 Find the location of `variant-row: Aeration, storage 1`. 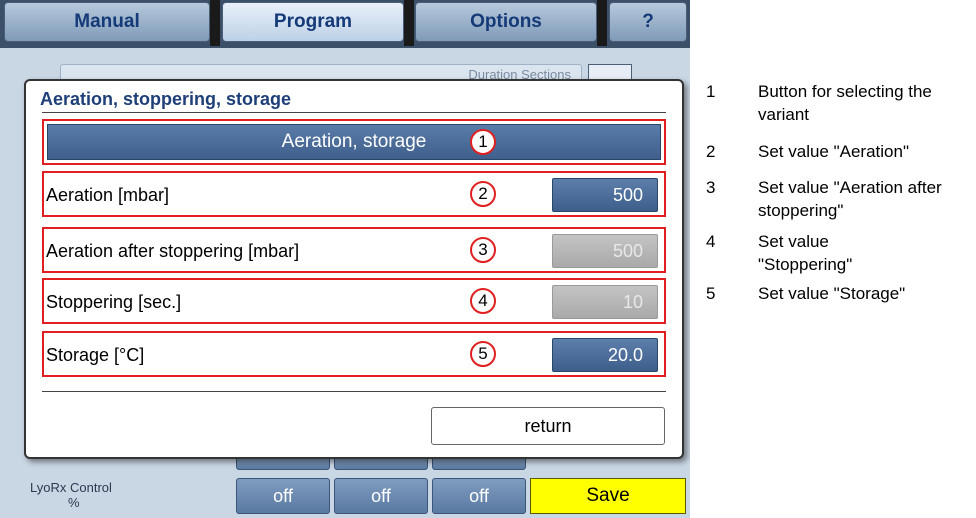

variant-row: Aeration, storage 1 is located at coordinates (354, 142).